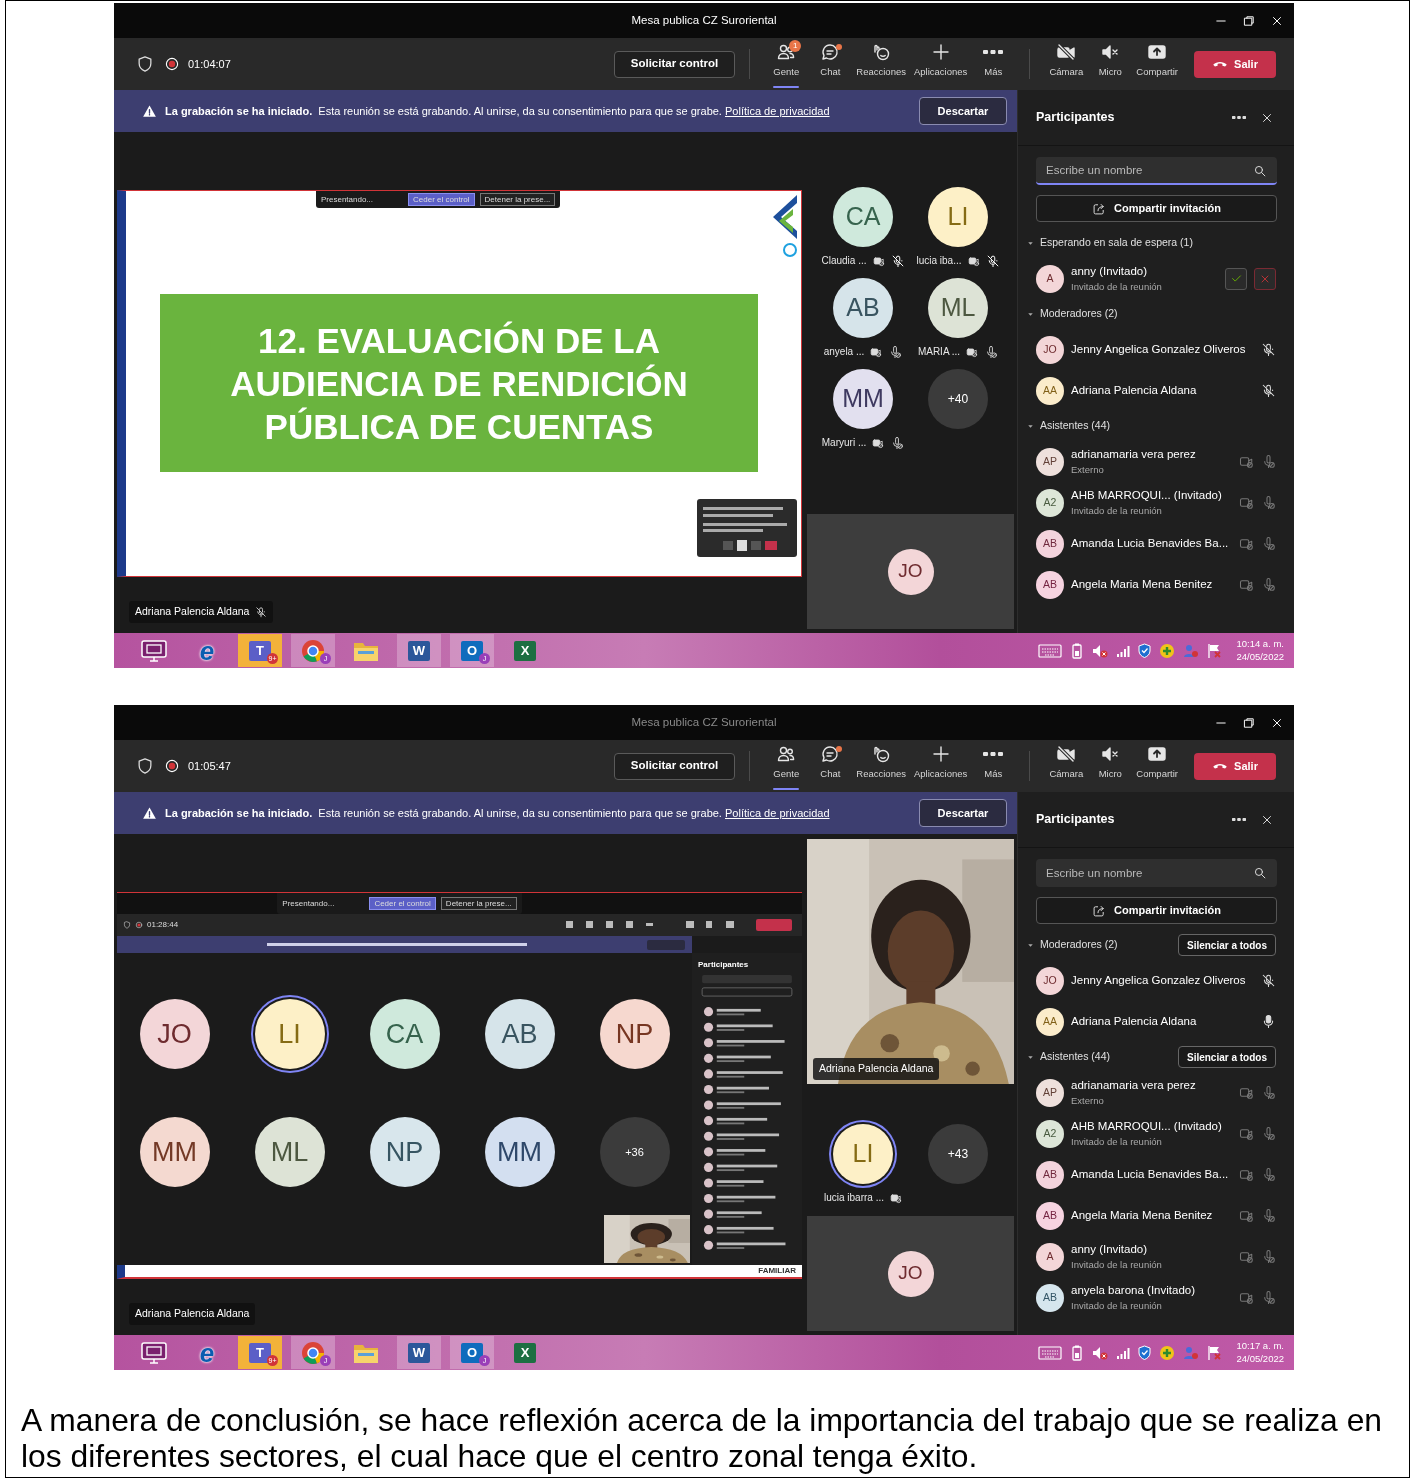 The image size is (1417, 1478). Describe the element at coordinates (958, 1154) in the screenshot. I see `more-participants-button: +43` at that location.